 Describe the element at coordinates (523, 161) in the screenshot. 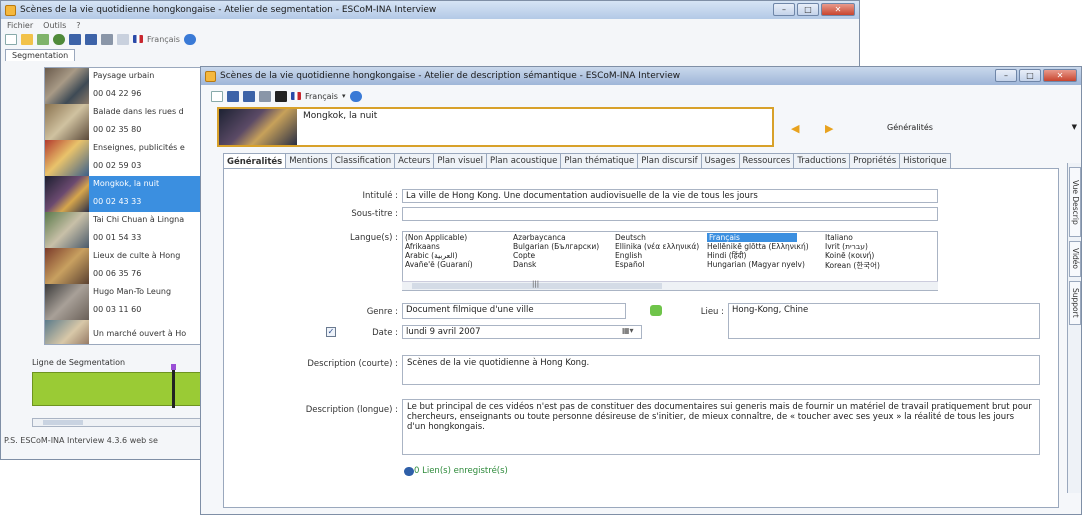

I see `tab-plan-acoustique: Plan acoustique` at that location.